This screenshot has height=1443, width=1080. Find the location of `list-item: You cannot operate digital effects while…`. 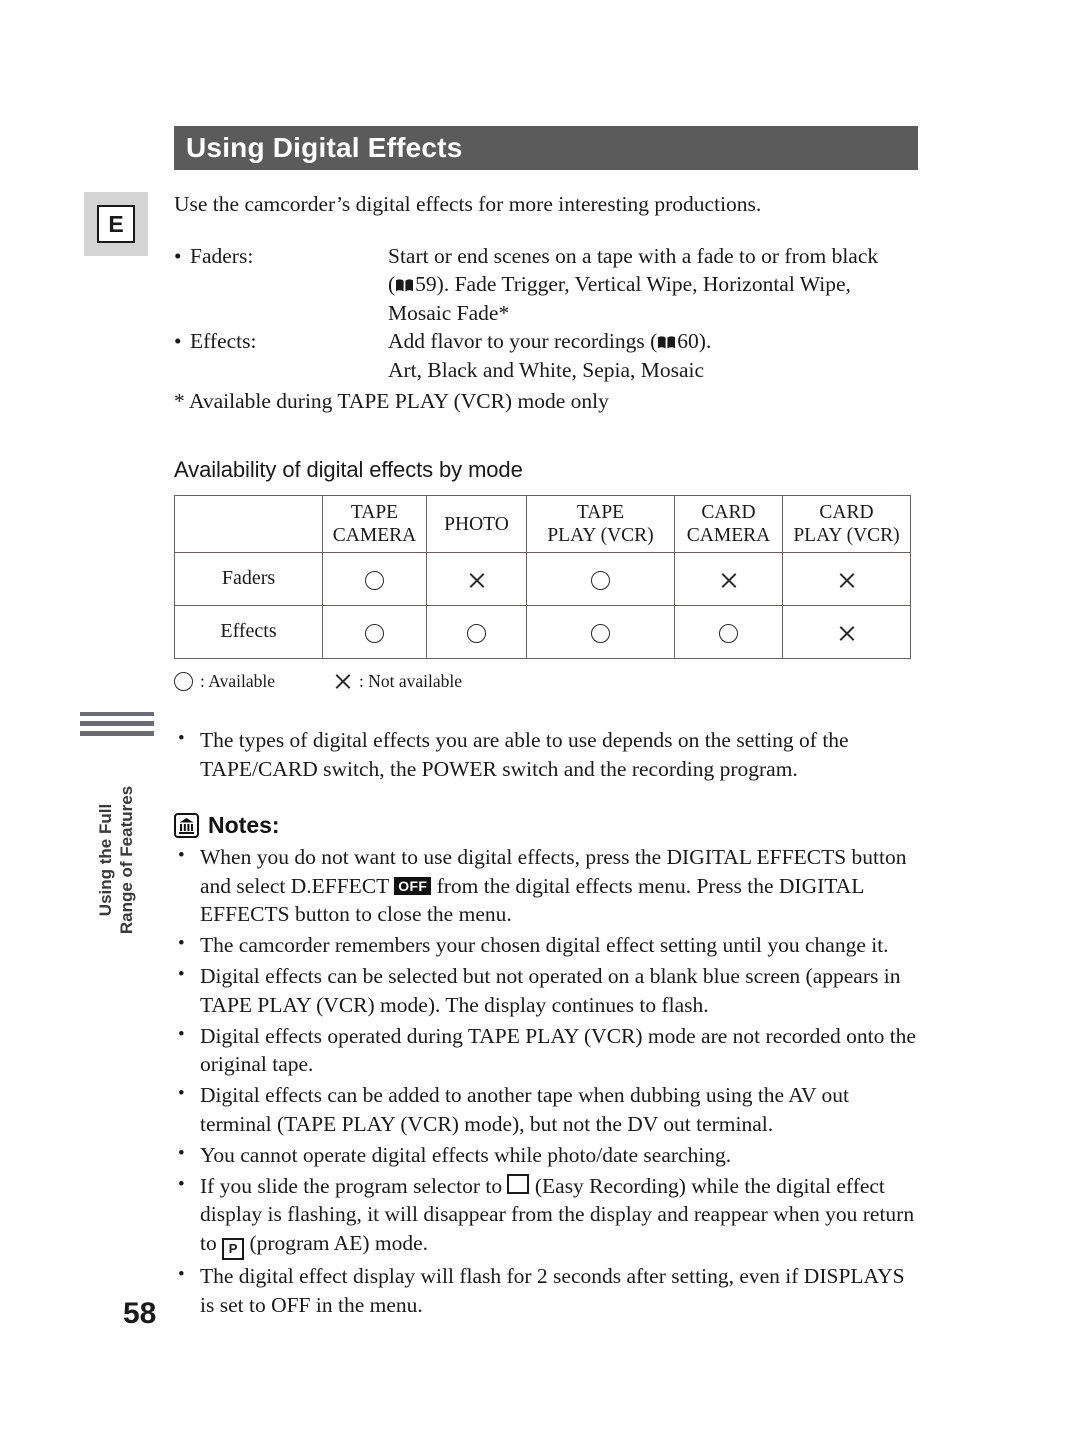

list-item: You cannot operate digital effects while… is located at coordinates (546, 1155).